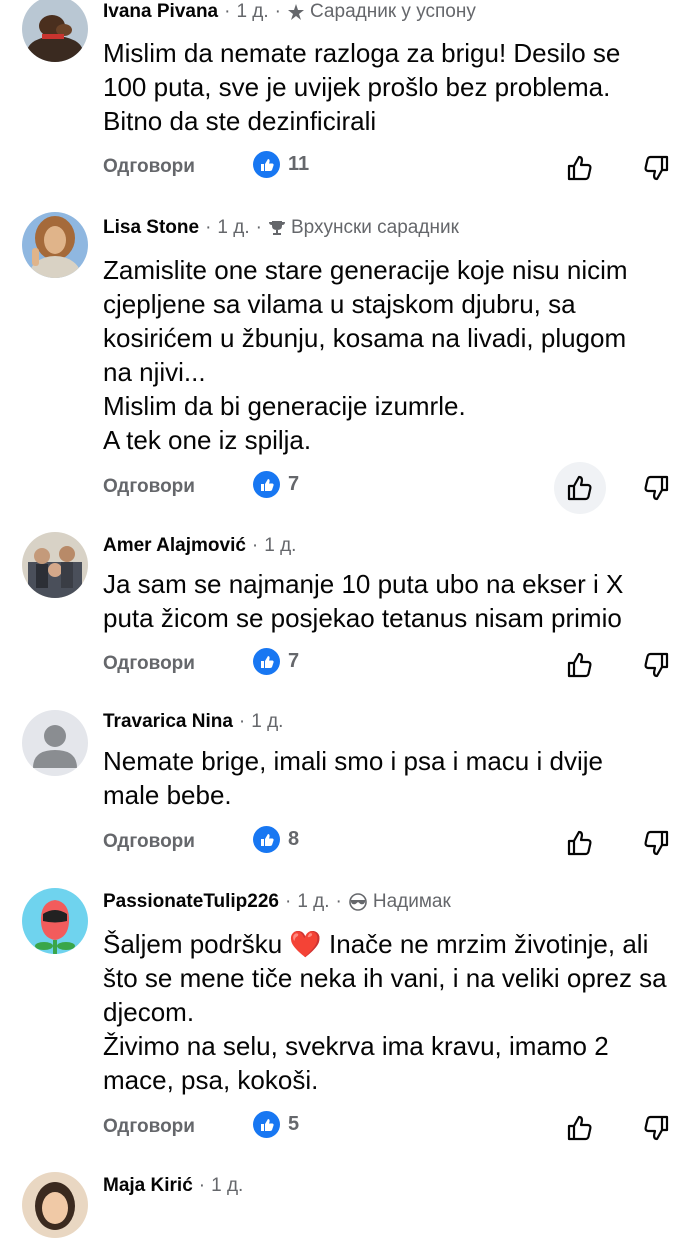  I want to click on comment-meta: Lisa Stone · 1 д. · Врхунски сарадник, so click(281, 228).